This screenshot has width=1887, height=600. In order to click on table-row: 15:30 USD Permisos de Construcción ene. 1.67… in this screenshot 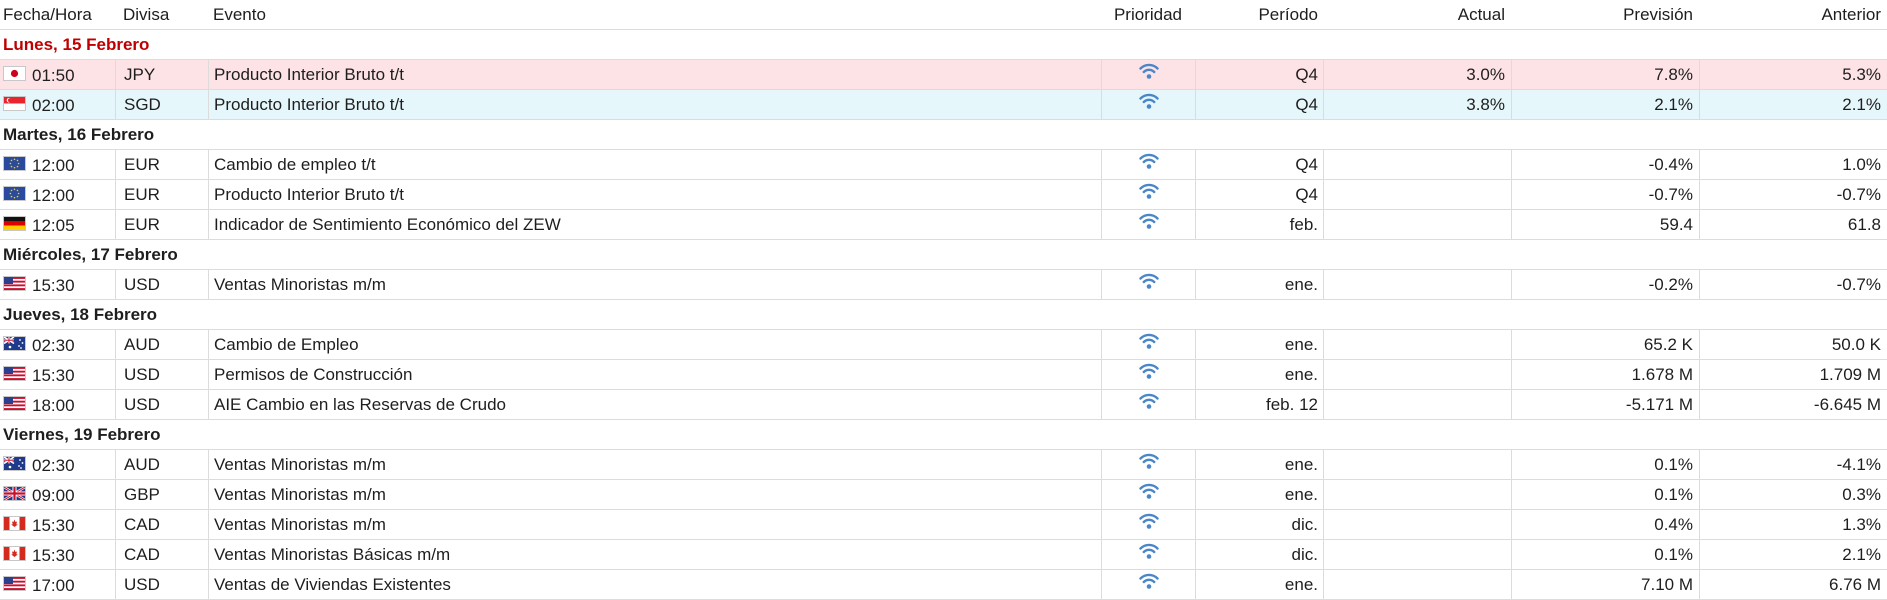, I will do `click(943, 375)`.